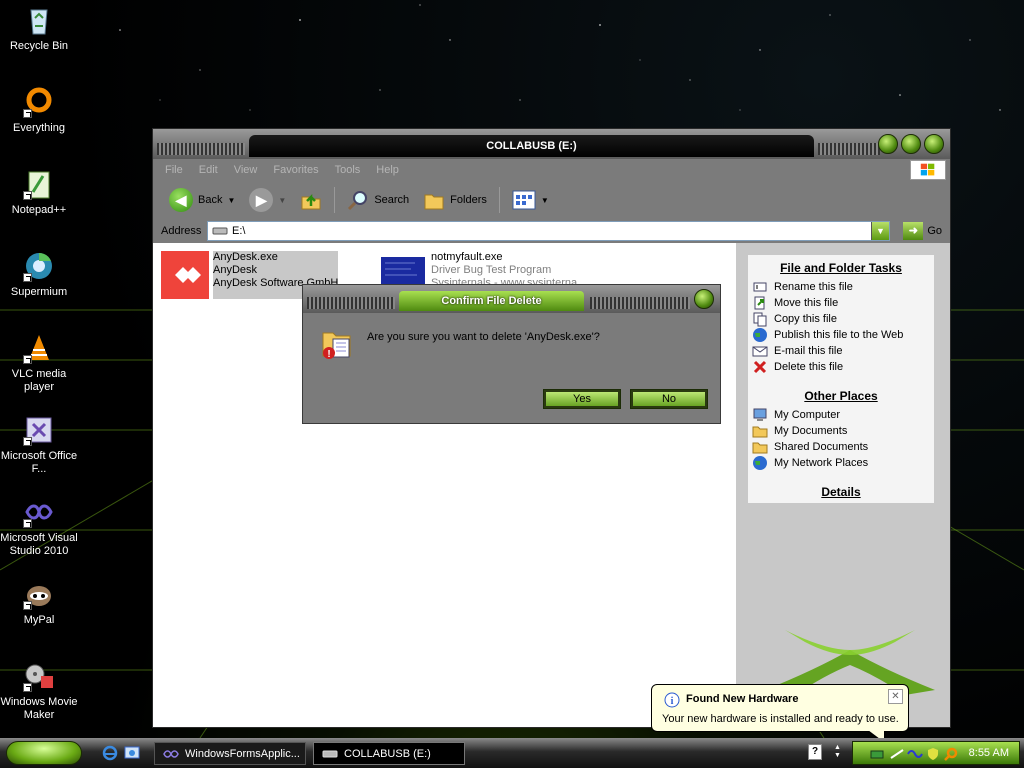 The image size is (1024, 768). What do you see at coordinates (455, 200) in the screenshot?
I see `folders-button: Folders` at bounding box center [455, 200].